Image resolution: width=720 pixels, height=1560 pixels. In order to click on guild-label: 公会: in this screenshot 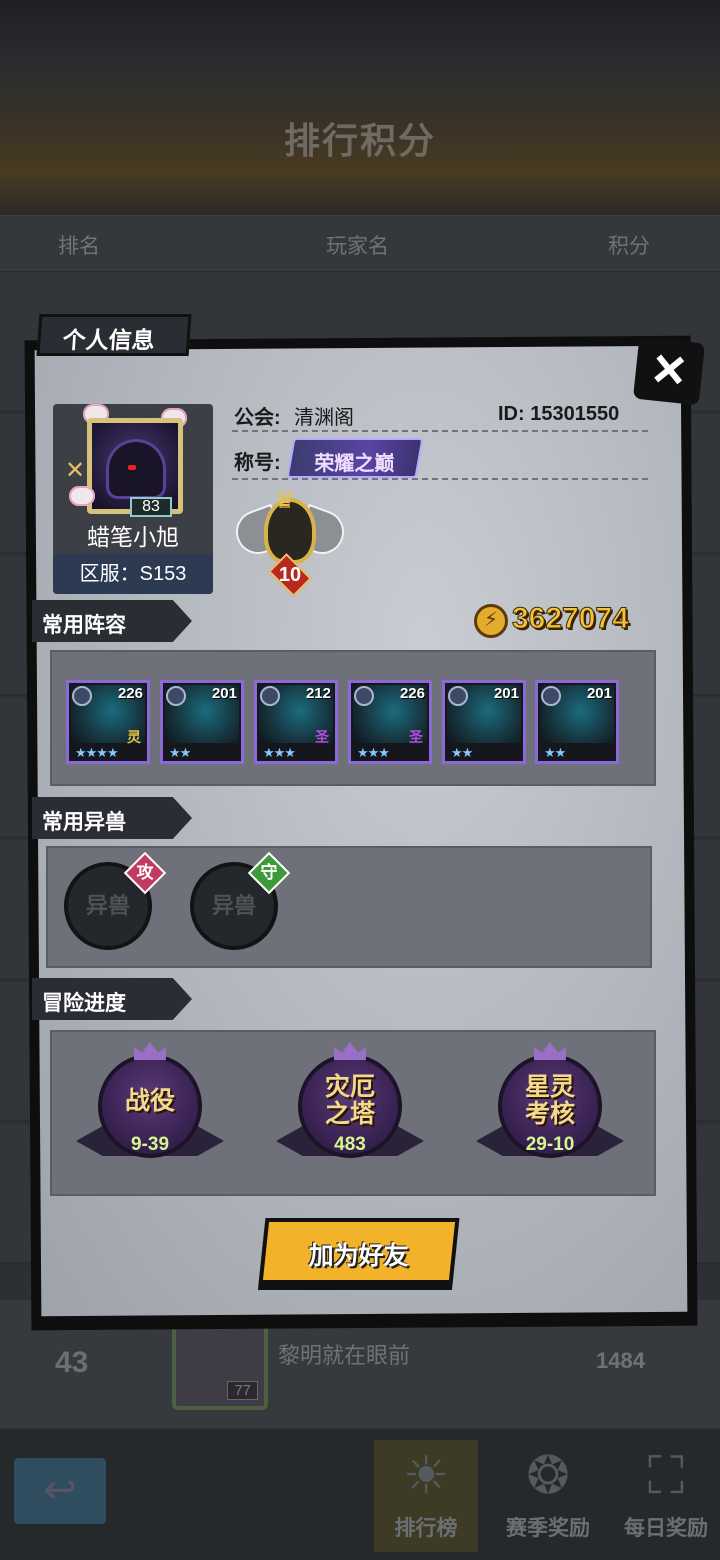, I will do `click(257, 418)`.